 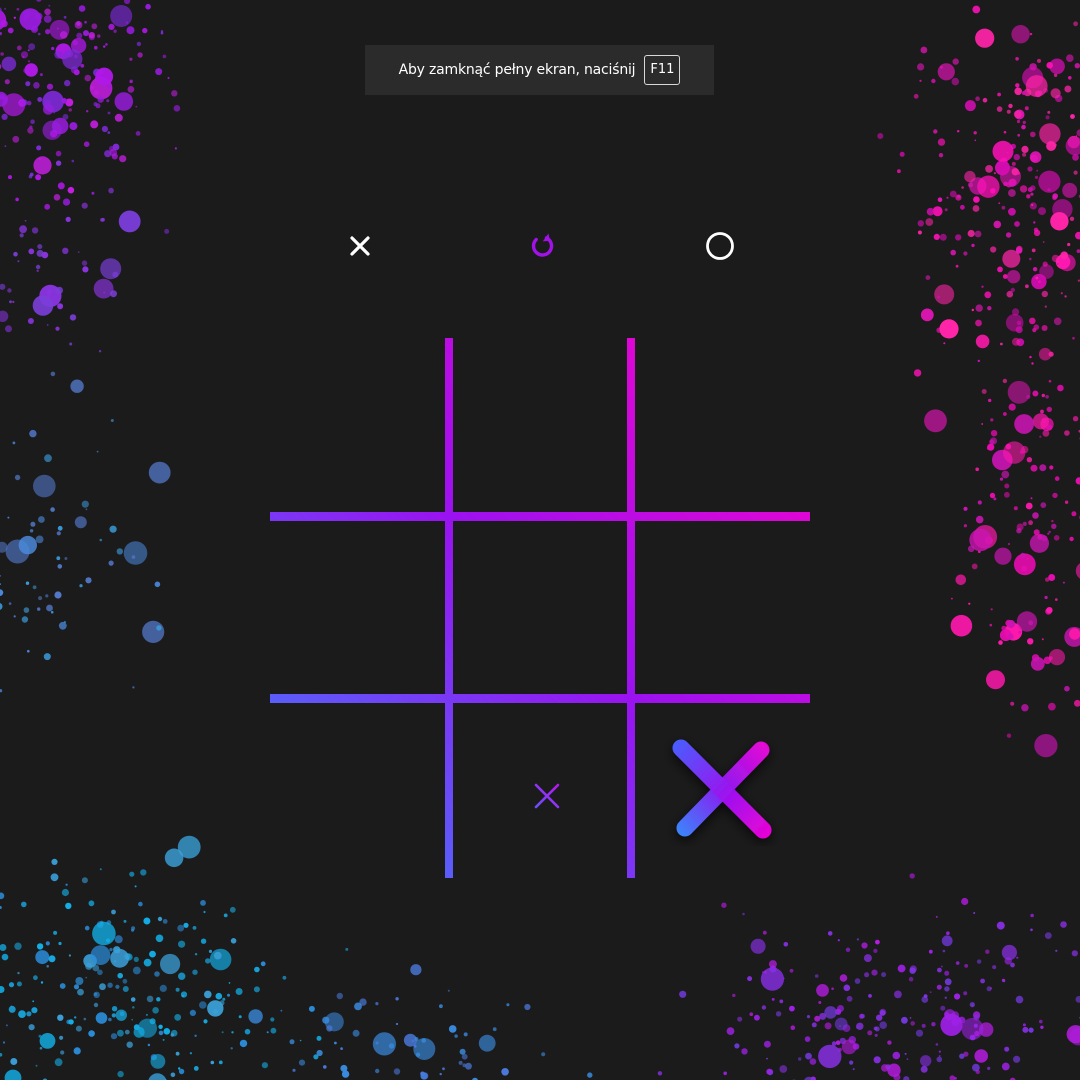 I want to click on board-cell-r0-c0, so click(x=357, y=425).